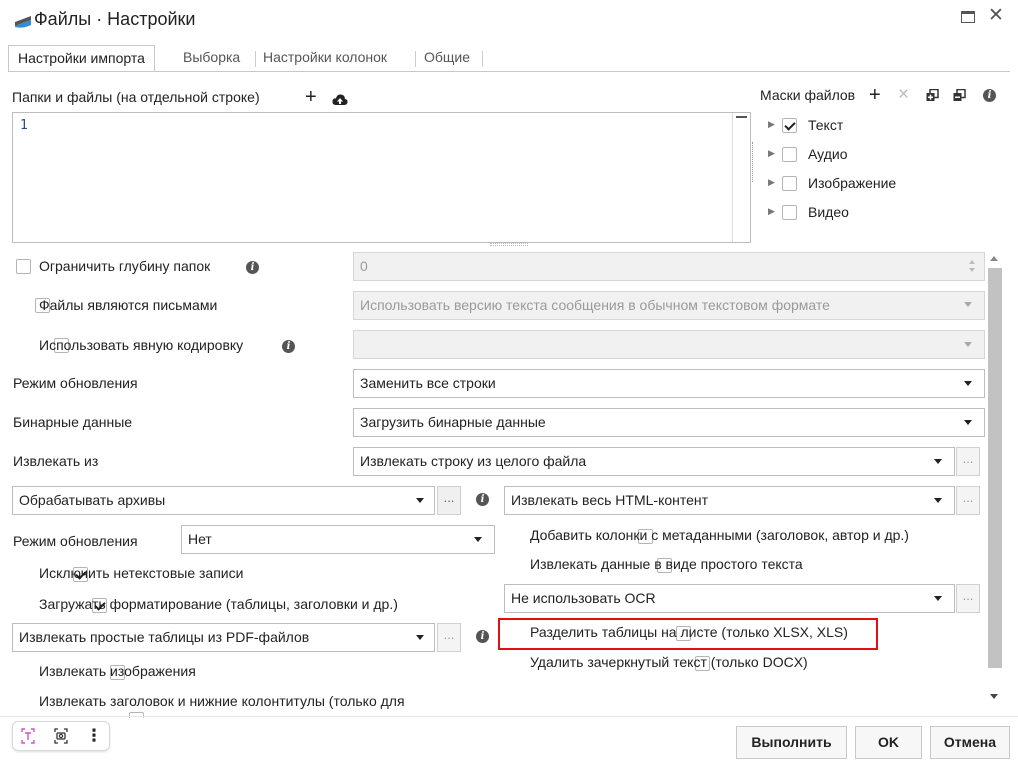 The height and width of the screenshot is (764, 1018). Describe the element at coordinates (75, 383) in the screenshot. I see `update-mode-label: Режим обновления` at that location.